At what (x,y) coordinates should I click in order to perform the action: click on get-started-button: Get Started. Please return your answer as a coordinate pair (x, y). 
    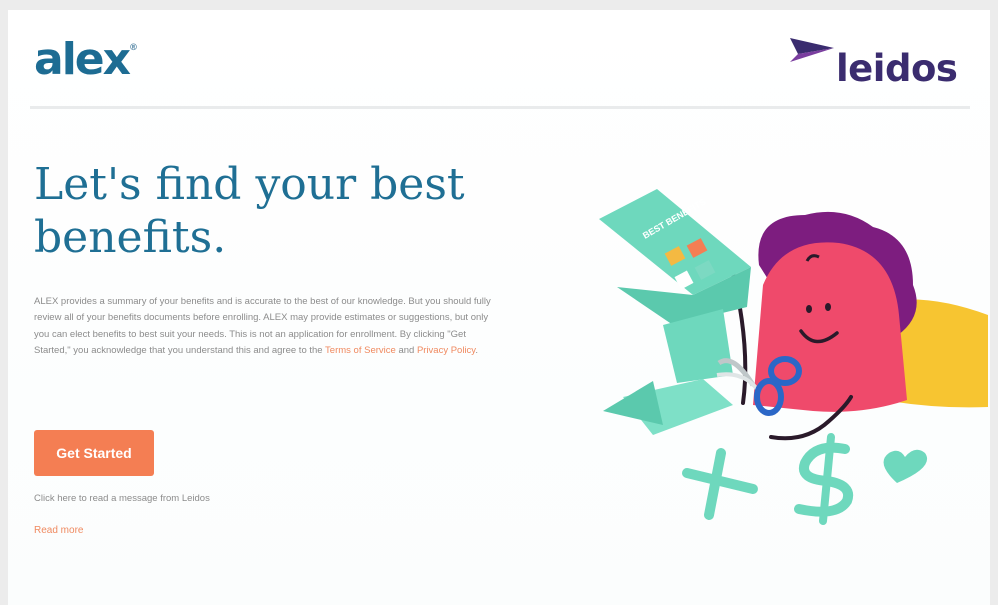
    Looking at the image, I should click on (94, 453).